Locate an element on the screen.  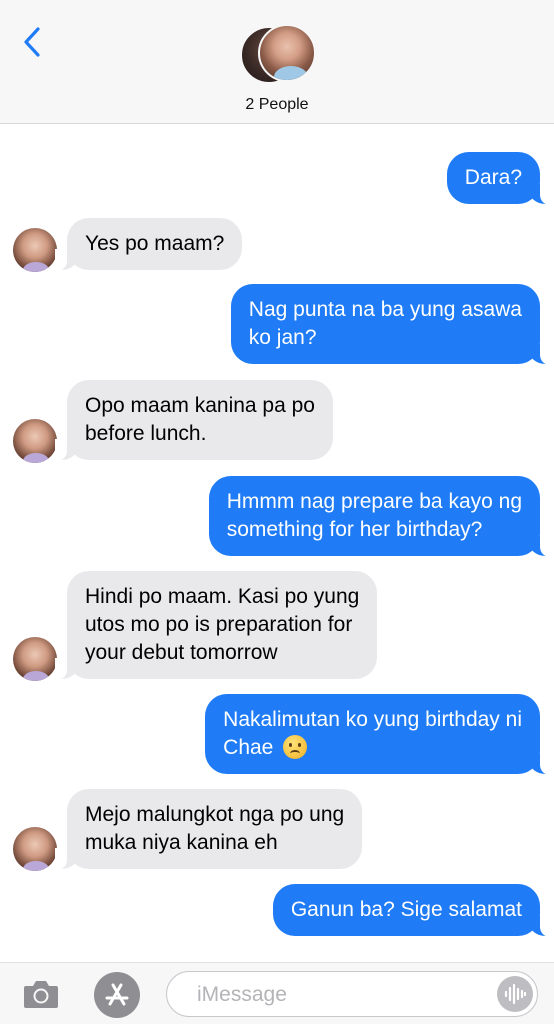
message-line: before lunch. is located at coordinates (146, 433).